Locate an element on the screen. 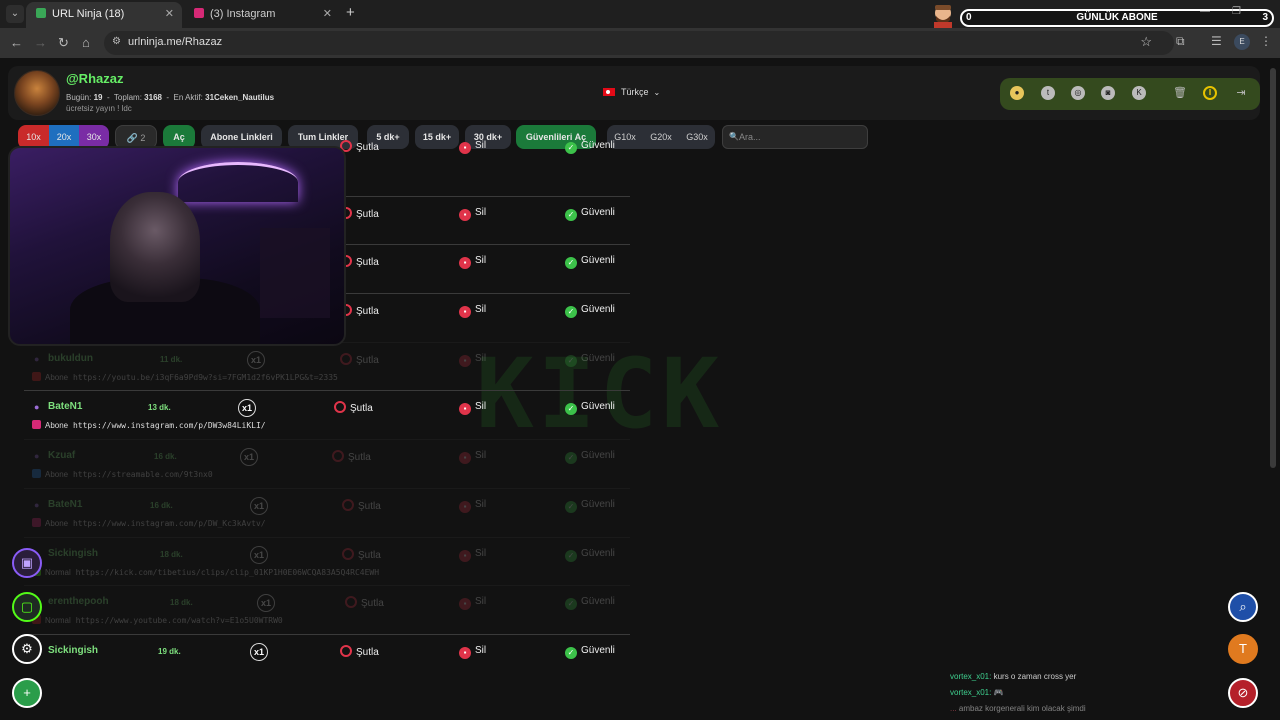  home-icon: ⌂ is located at coordinates (86, 42).